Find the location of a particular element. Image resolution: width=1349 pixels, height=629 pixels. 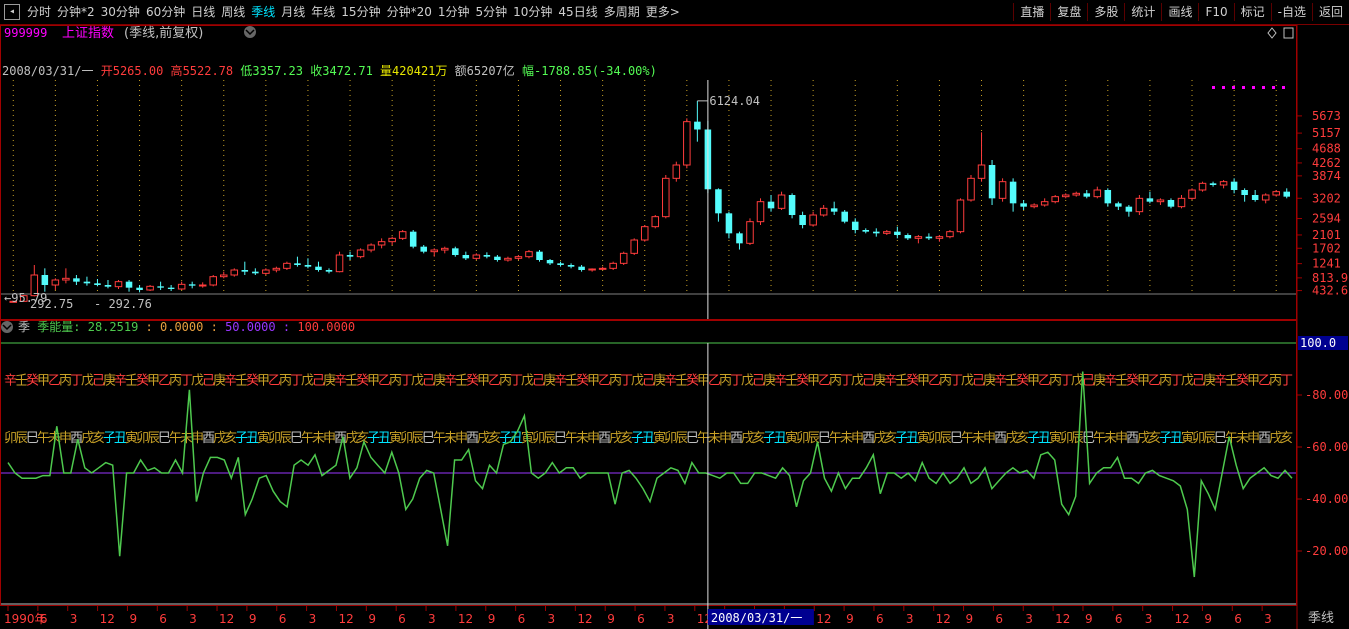

period-tab-15: 多周期 is located at coordinates (622, 12).